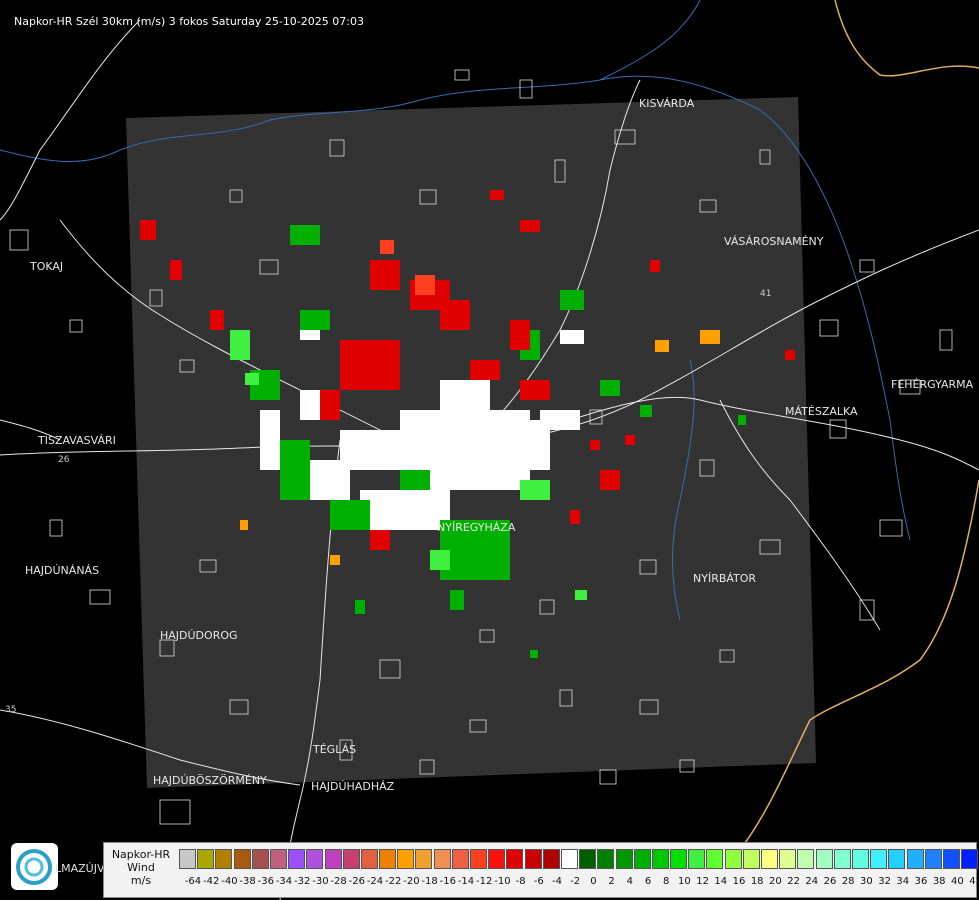 This screenshot has height=900, width=979. Describe the element at coordinates (932, 384) in the screenshot. I see `place-label-fehergyarmat: FEHÉRGYARMA` at that location.